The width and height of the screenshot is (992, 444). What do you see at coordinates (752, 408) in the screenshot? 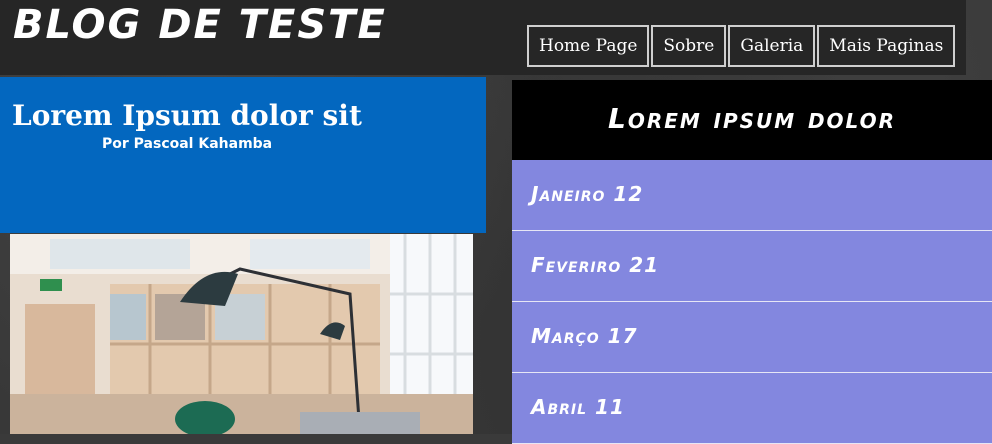
I see `sidebar-item-abril: Abril 11` at bounding box center [752, 408].